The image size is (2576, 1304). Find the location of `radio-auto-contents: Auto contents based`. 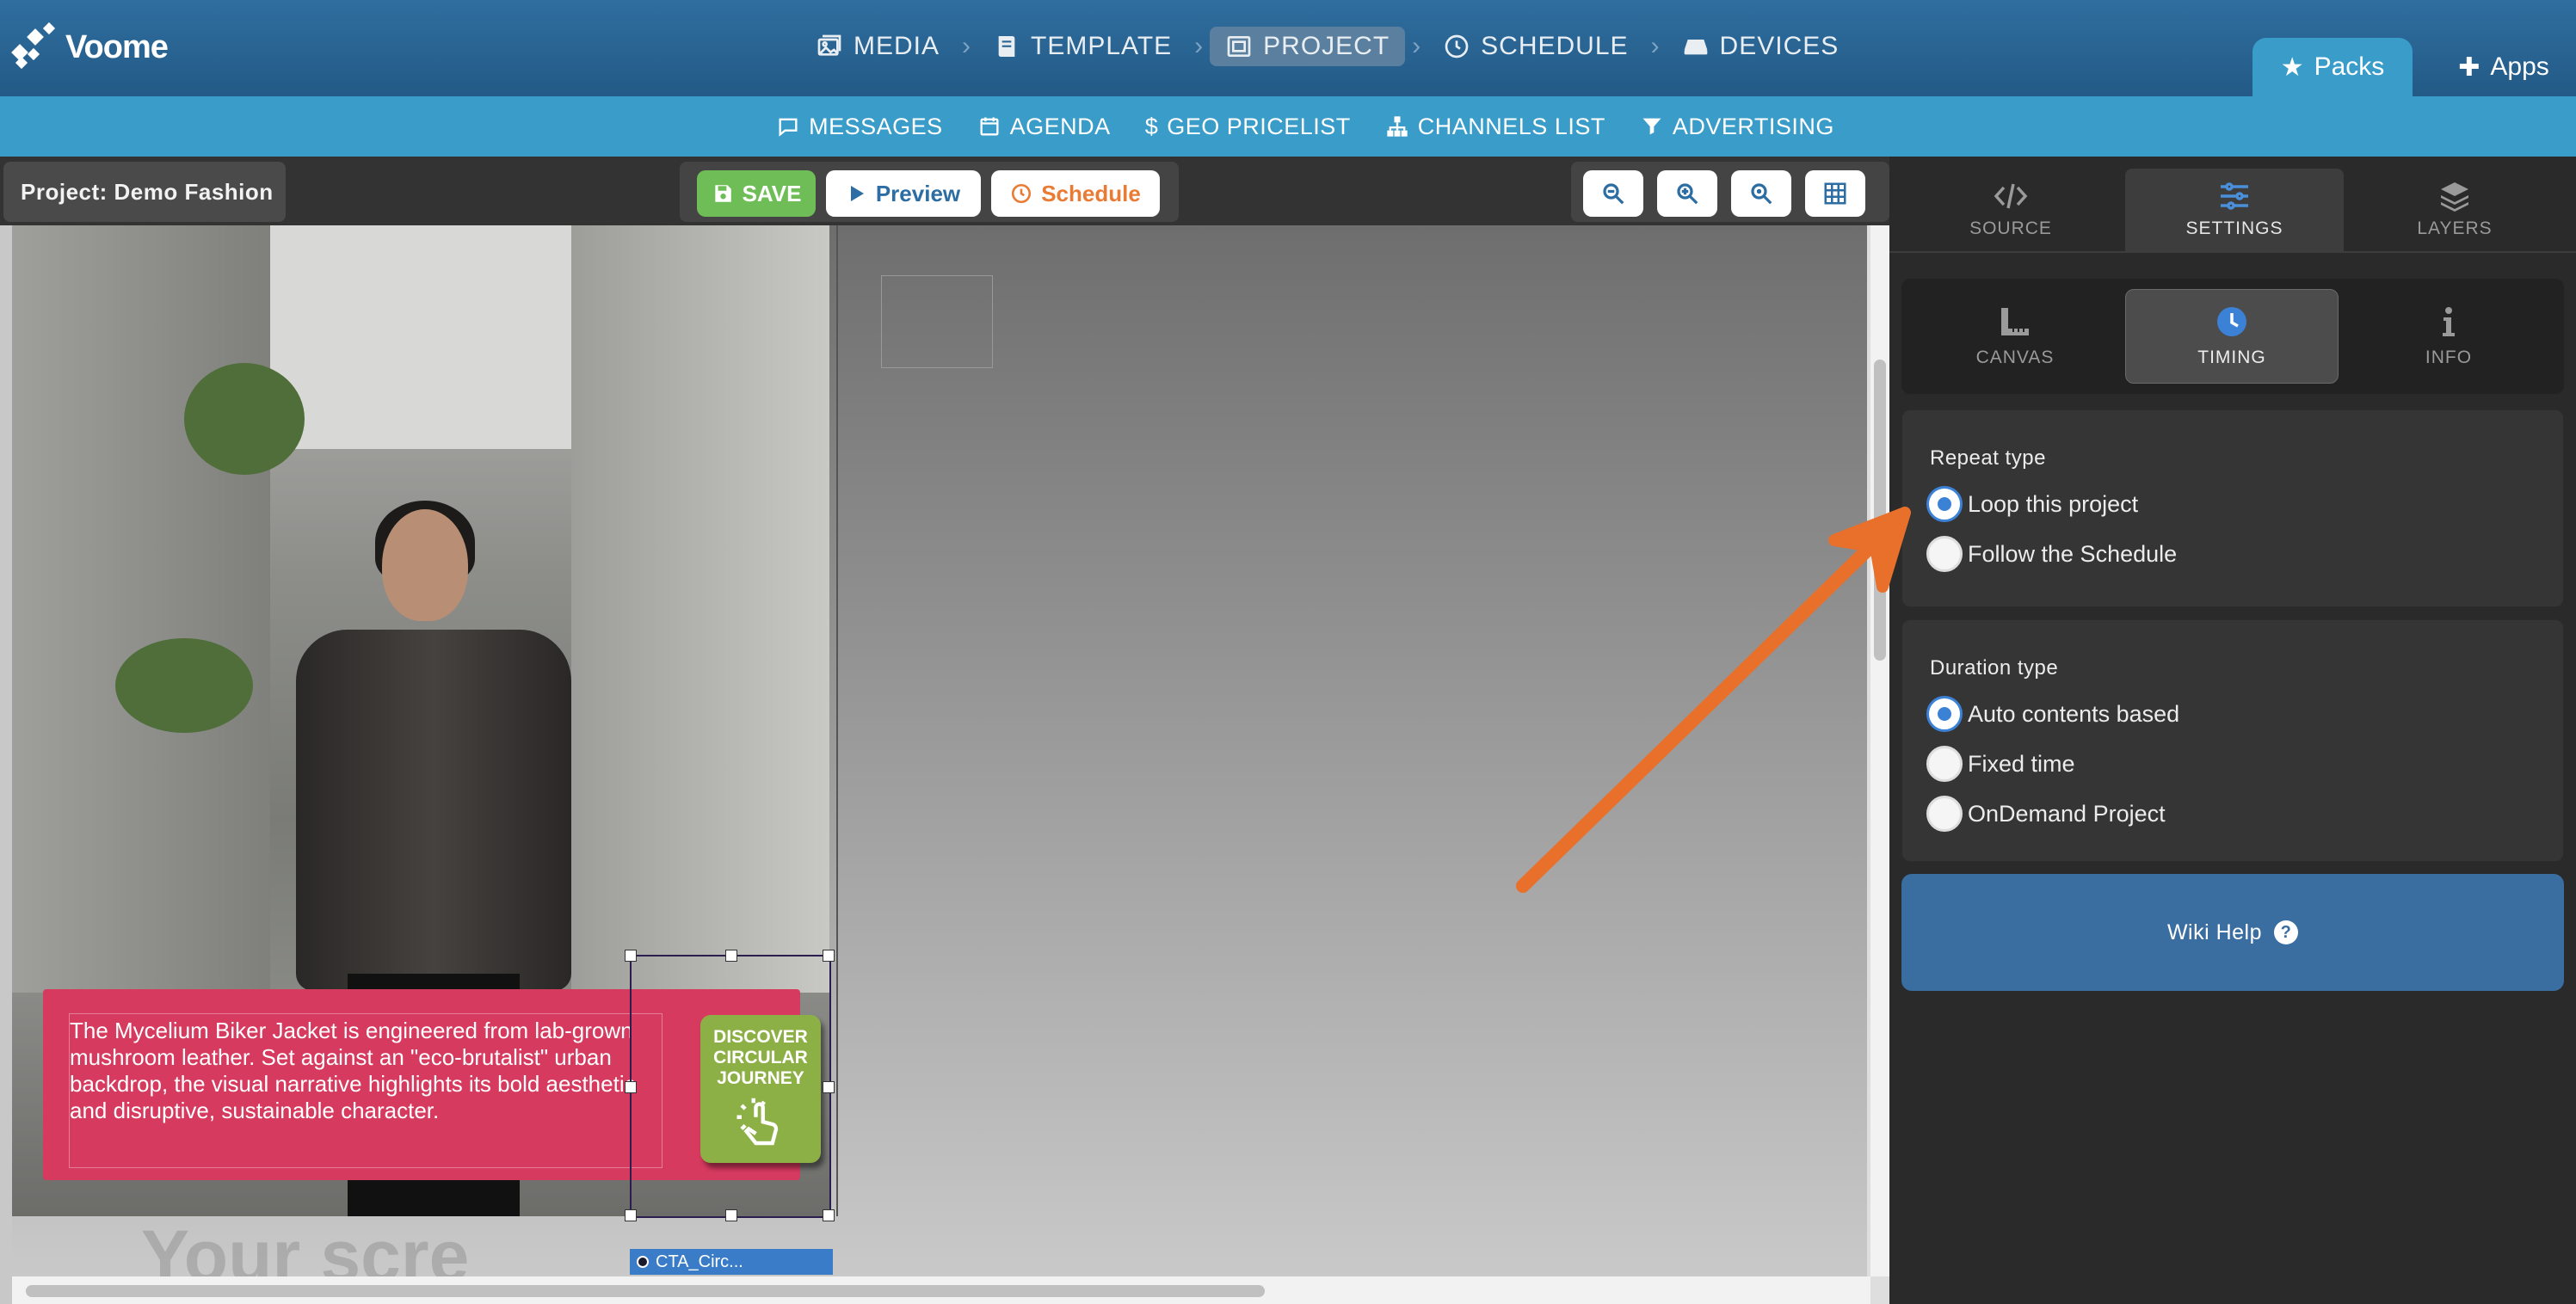

radio-auto-contents: Auto contents based is located at coordinates (2052, 714).